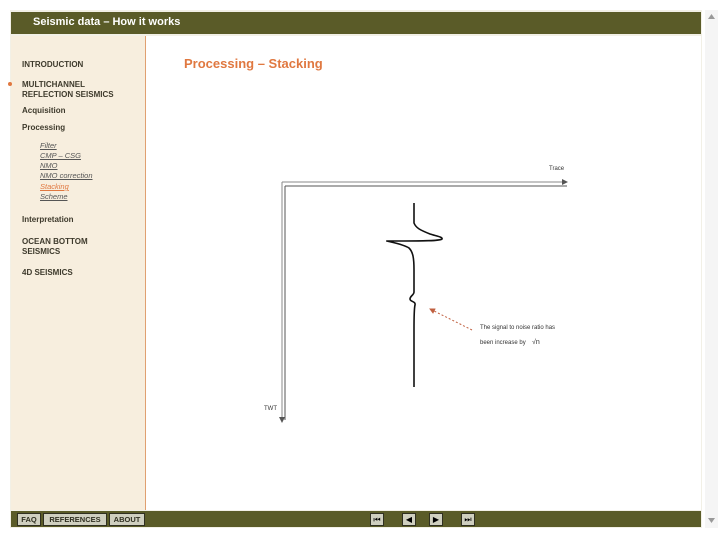 The height and width of the screenshot is (540, 720). Describe the element at coordinates (270, 409) in the screenshot. I see `y-axis-label: TWT` at that location.